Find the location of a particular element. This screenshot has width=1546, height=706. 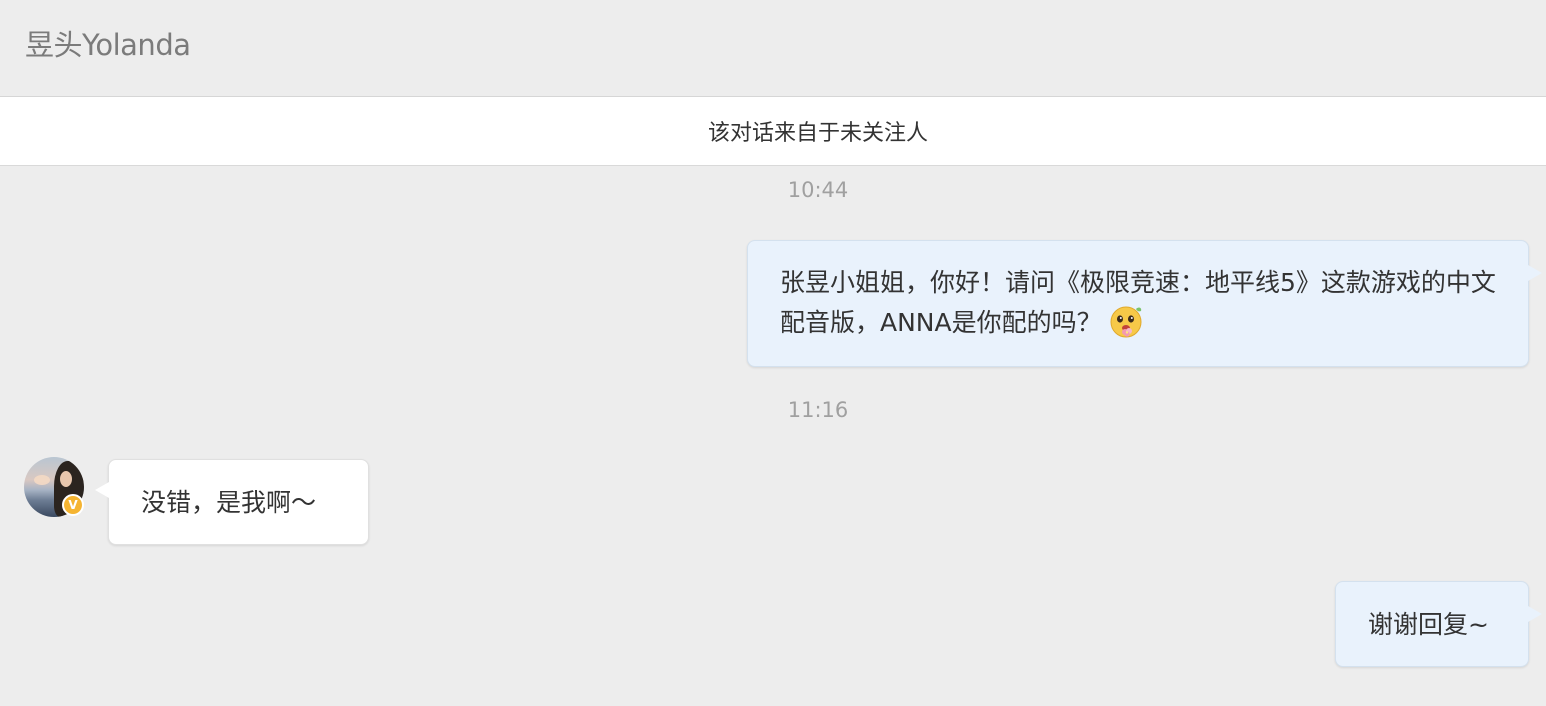

avatar-face is located at coordinates (66, 479).